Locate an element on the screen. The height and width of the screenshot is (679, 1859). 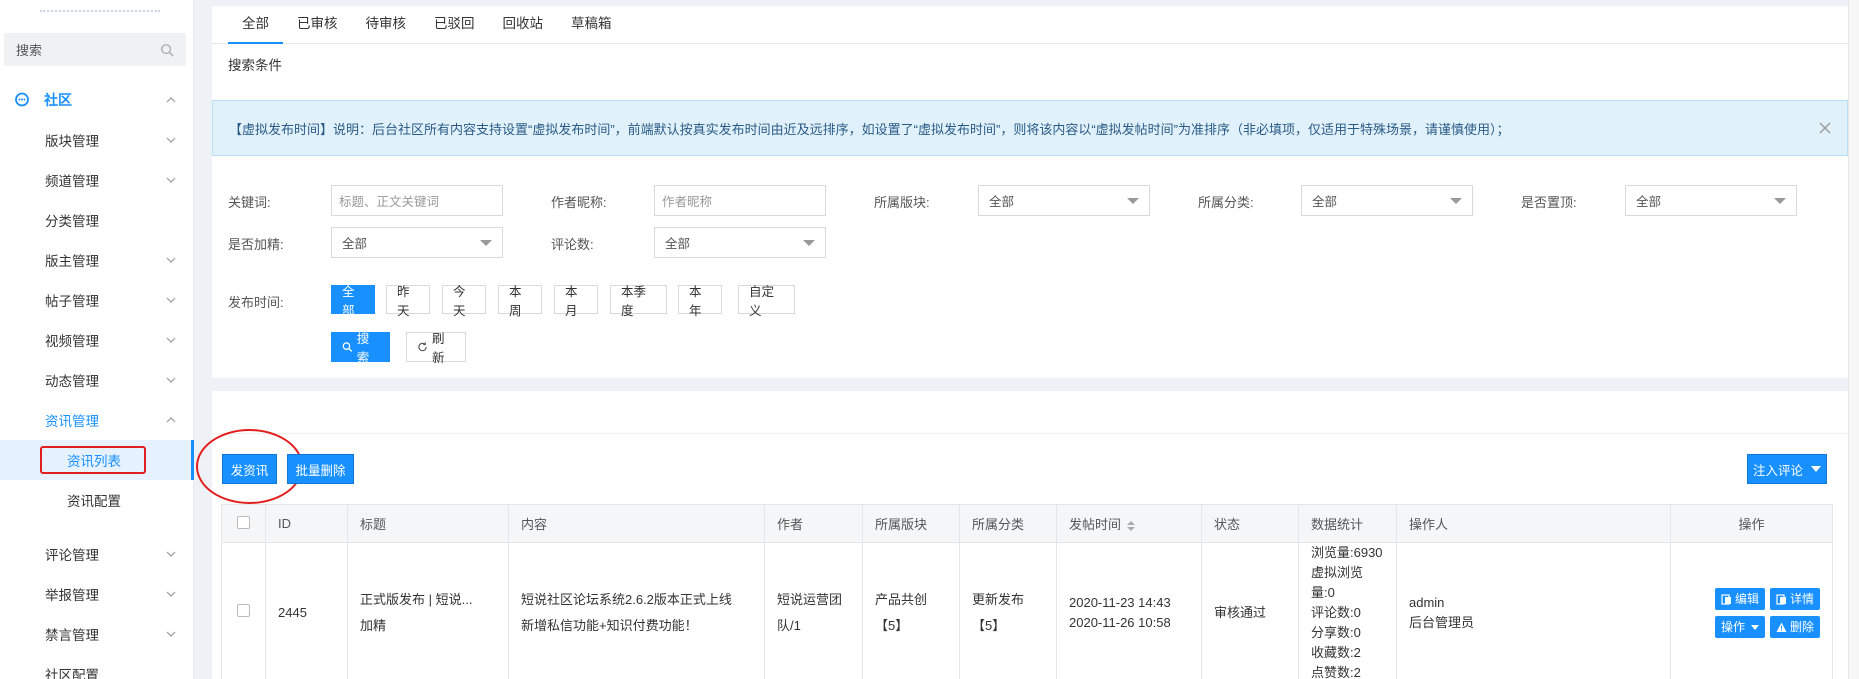
row-block-name: 产品共创 is located at coordinates (901, 599).